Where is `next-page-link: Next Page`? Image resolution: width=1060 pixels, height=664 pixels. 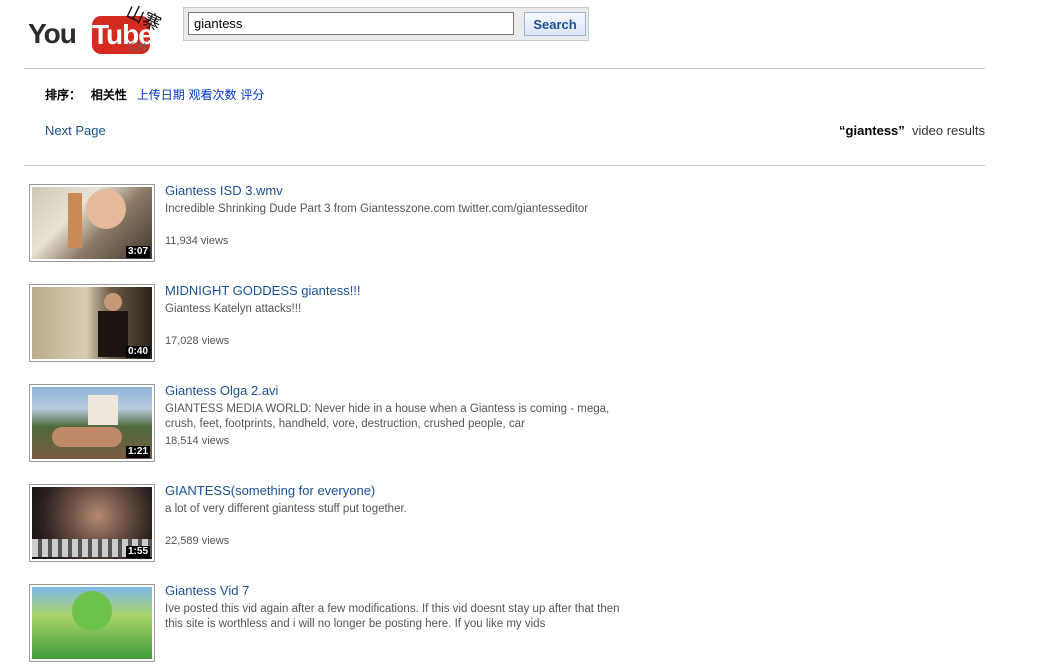 next-page-link: Next Page is located at coordinates (75, 130).